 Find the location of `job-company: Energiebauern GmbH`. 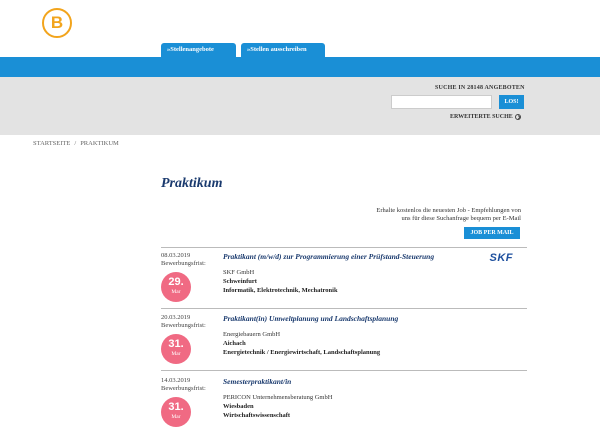

job-company: Energiebauern GmbH is located at coordinates (252, 334).